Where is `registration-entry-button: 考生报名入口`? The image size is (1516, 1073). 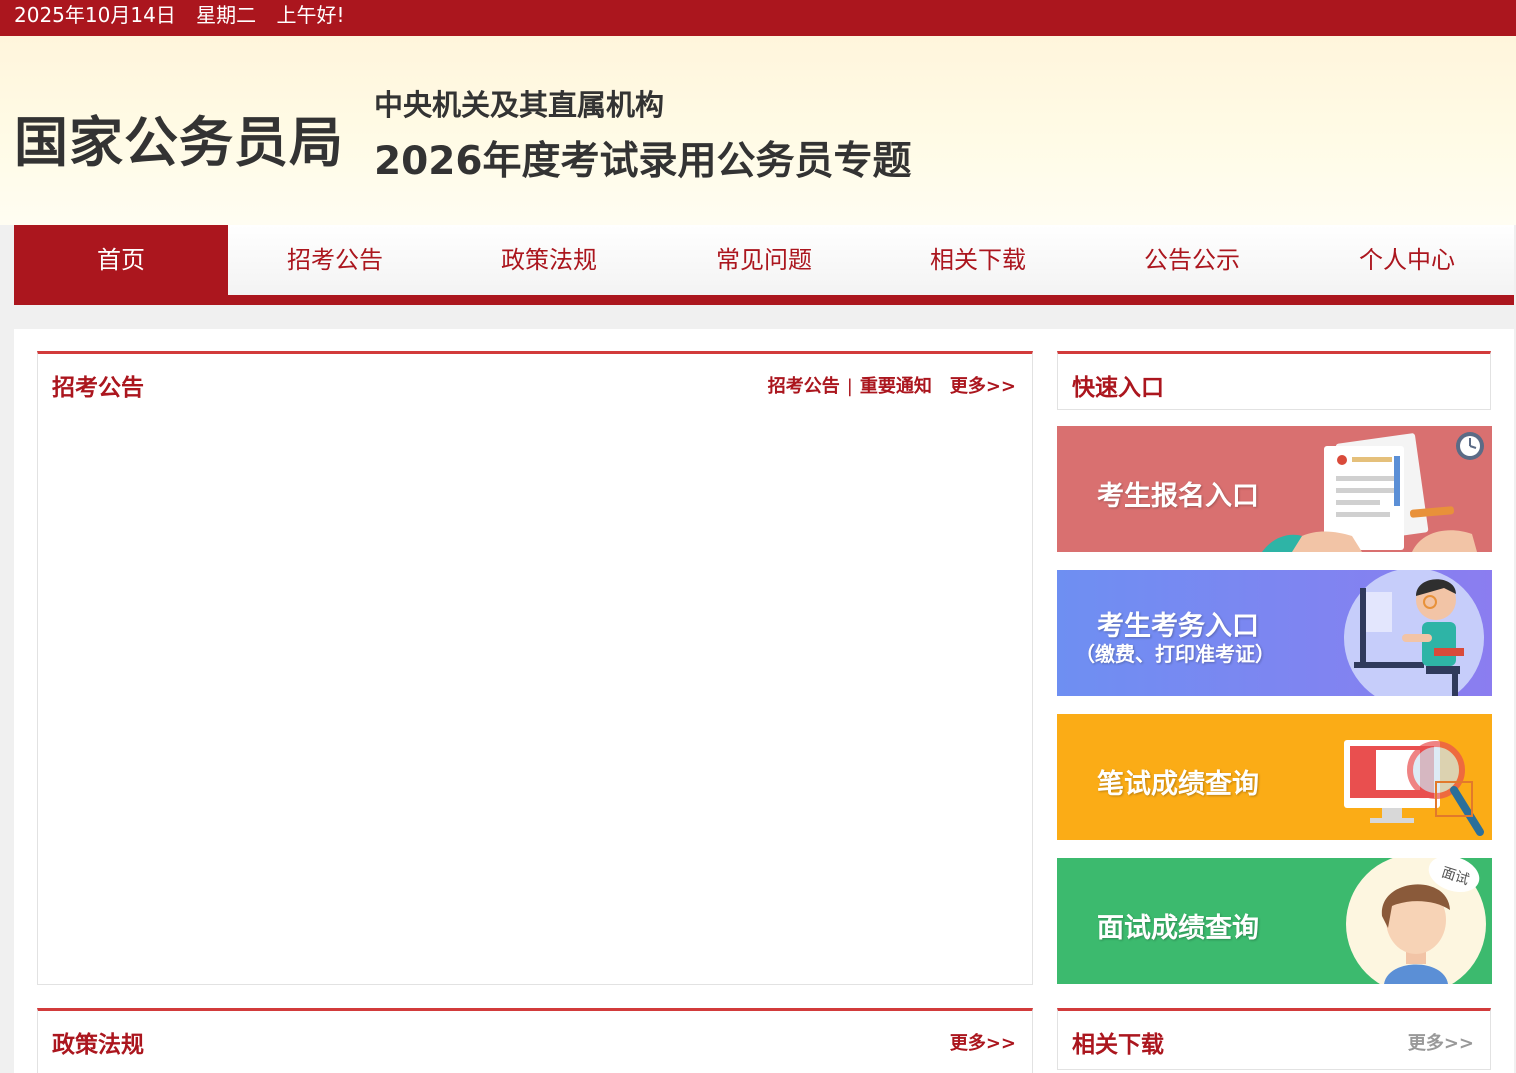 registration-entry-button: 考生报名入口 is located at coordinates (1274, 489).